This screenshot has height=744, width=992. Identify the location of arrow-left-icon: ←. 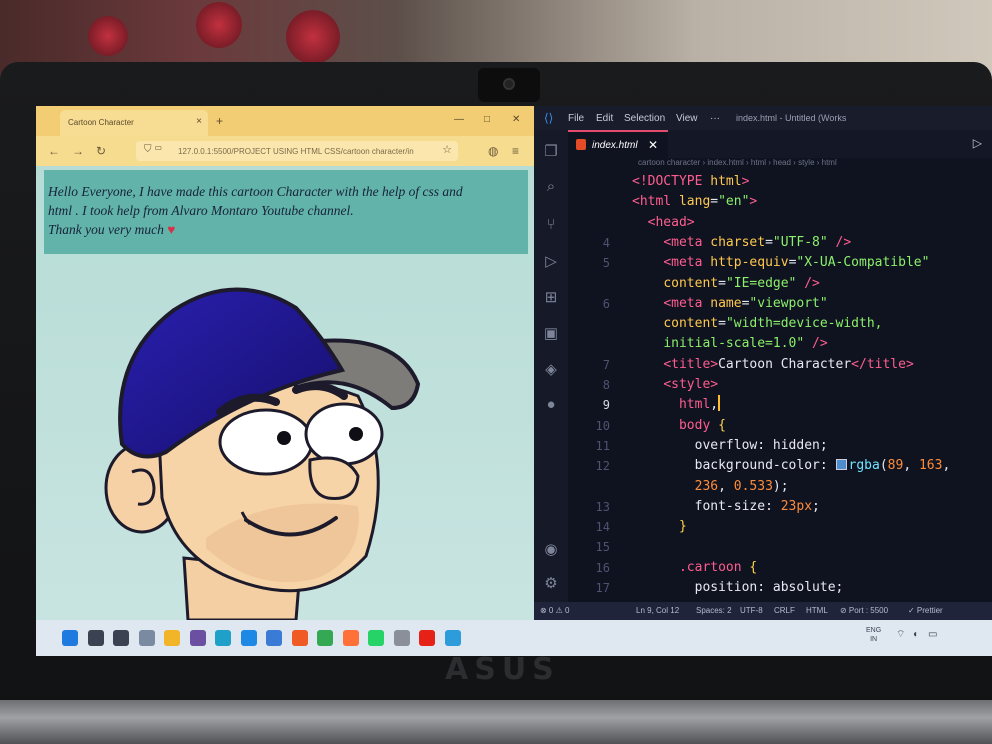
(54, 151).